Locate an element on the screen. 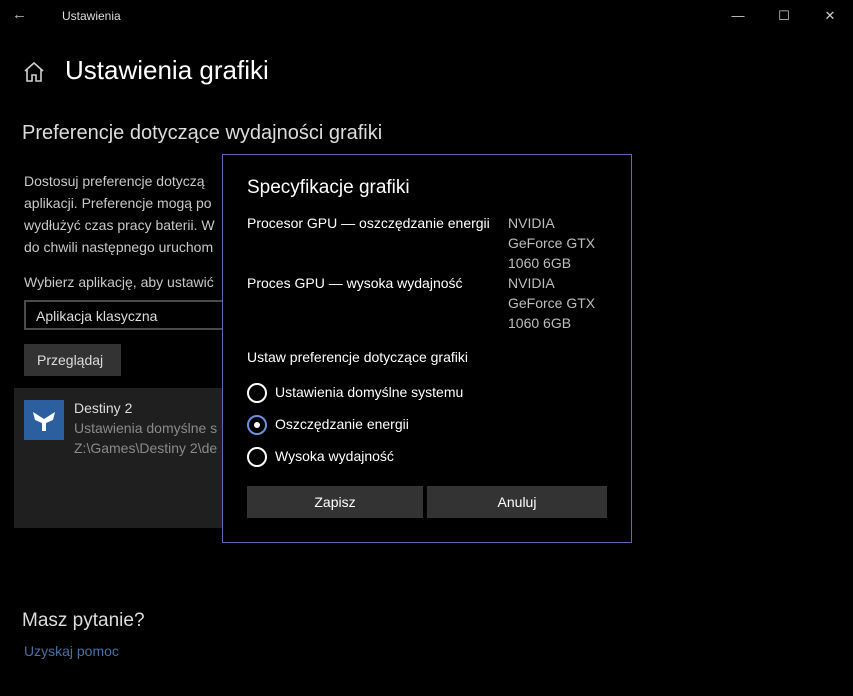  help-link: Uzyskaj pomoc is located at coordinates (71, 651).